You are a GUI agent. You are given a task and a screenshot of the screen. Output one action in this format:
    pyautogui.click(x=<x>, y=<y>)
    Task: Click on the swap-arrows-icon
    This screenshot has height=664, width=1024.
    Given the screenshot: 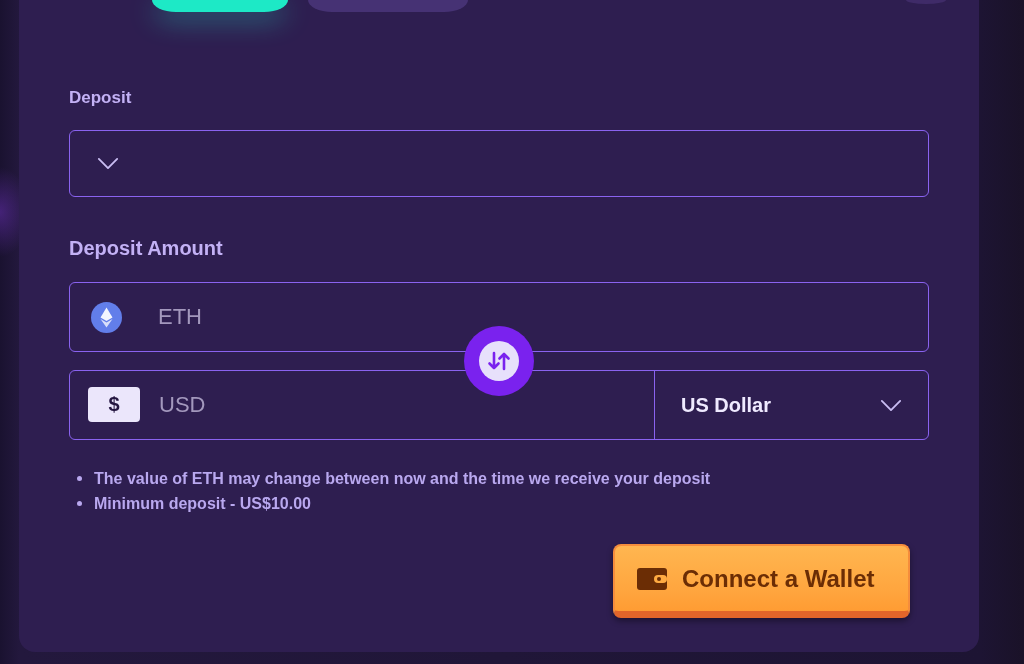 What is the action you would take?
    pyautogui.click(x=499, y=361)
    